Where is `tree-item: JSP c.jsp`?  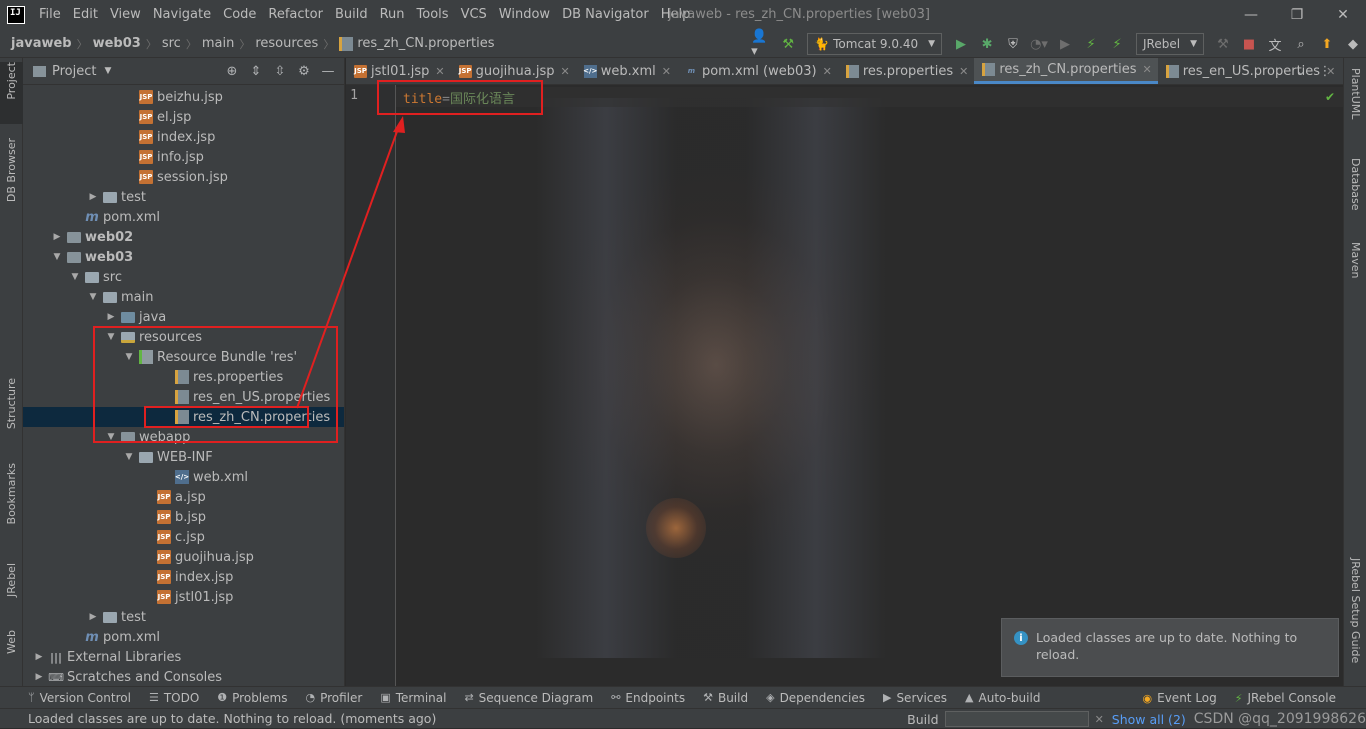 tree-item: JSP c.jsp is located at coordinates (183, 537).